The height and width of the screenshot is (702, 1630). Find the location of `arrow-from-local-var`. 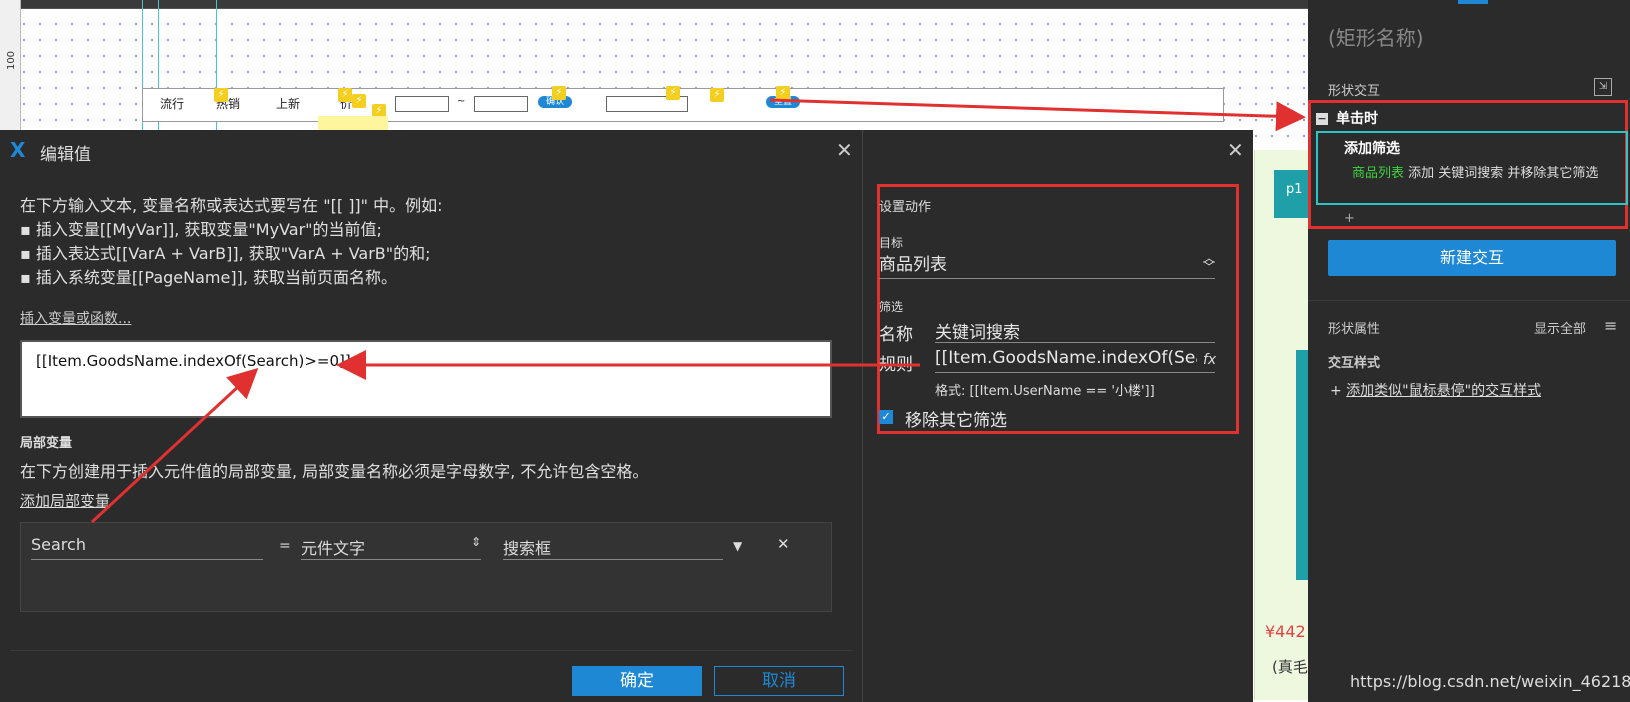

arrow-from-local-var is located at coordinates (174, 445).